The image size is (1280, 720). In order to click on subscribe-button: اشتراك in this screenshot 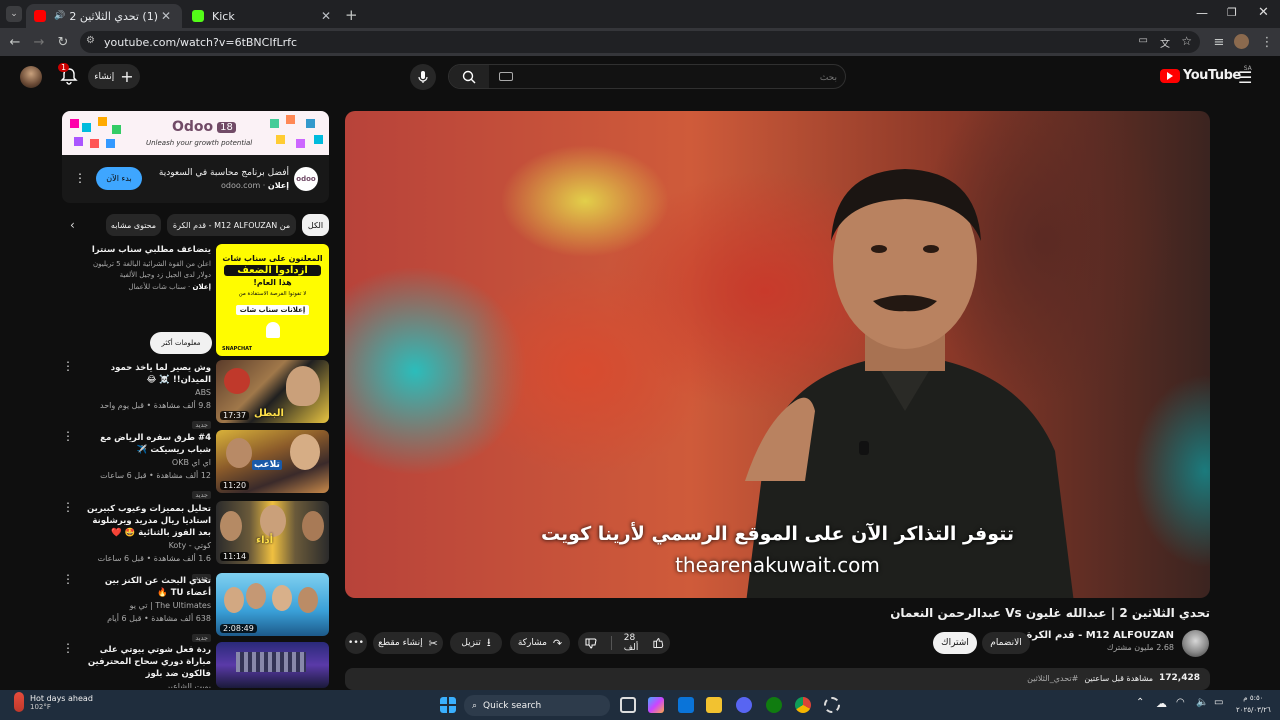, I will do `click(955, 643)`.